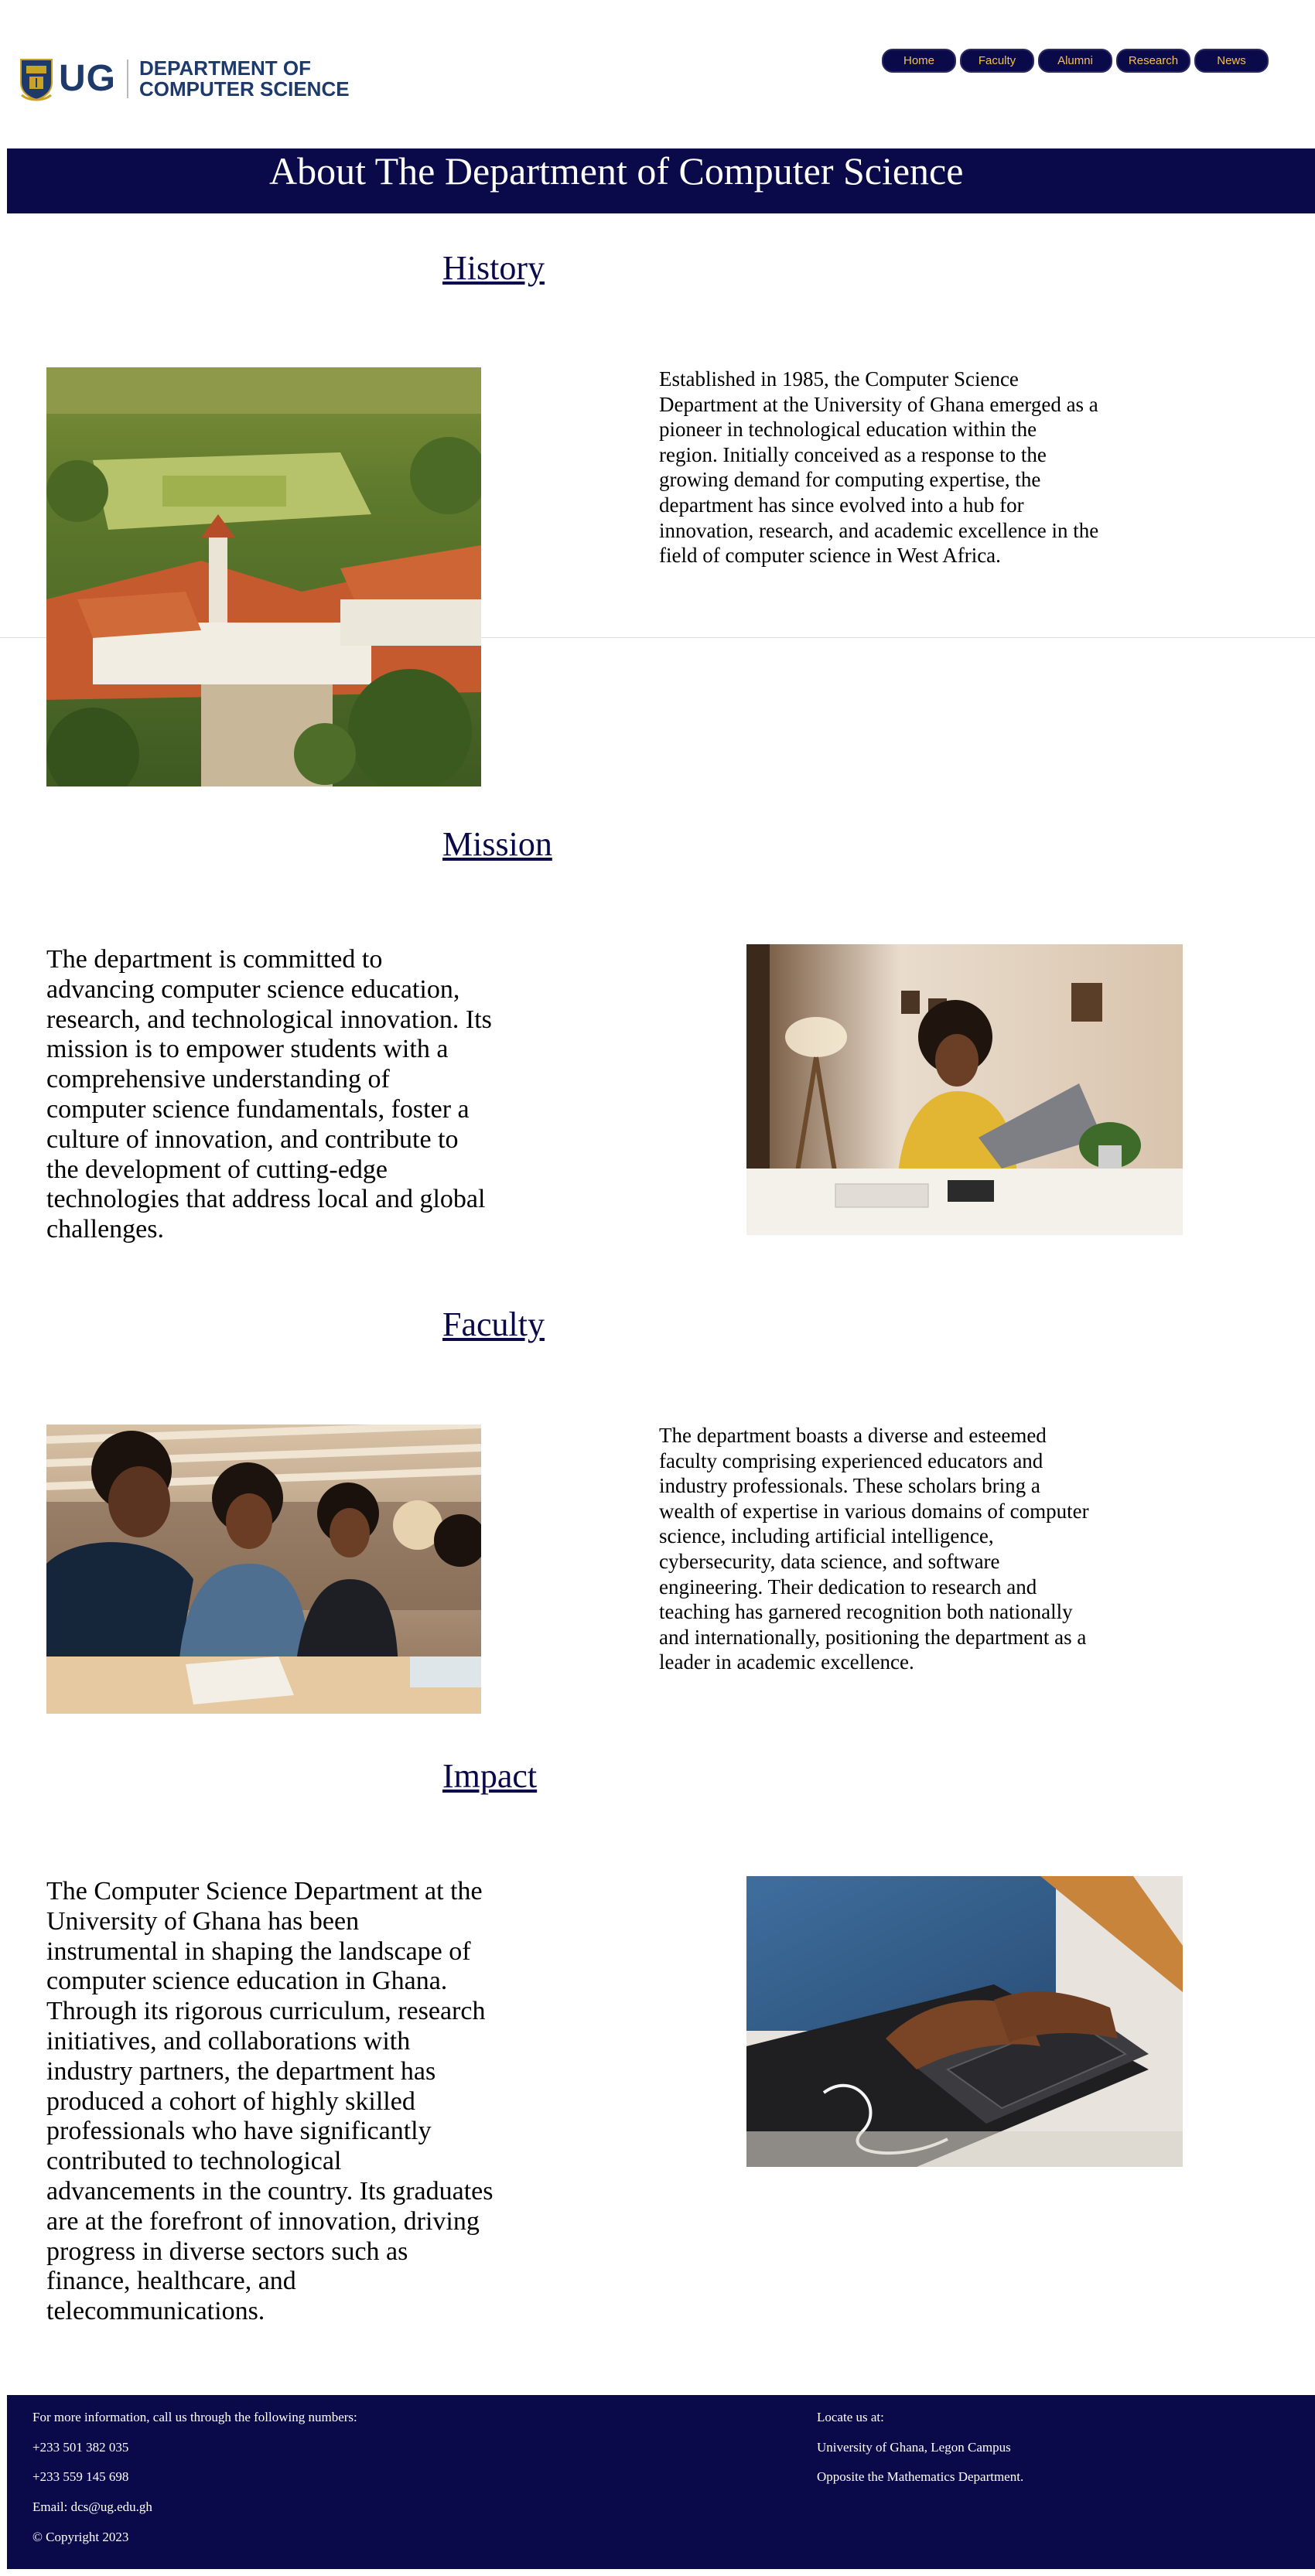 The image size is (1315, 2576). Describe the element at coordinates (997, 61) in the screenshot. I see `nav-faculty-button: Faculty` at that location.